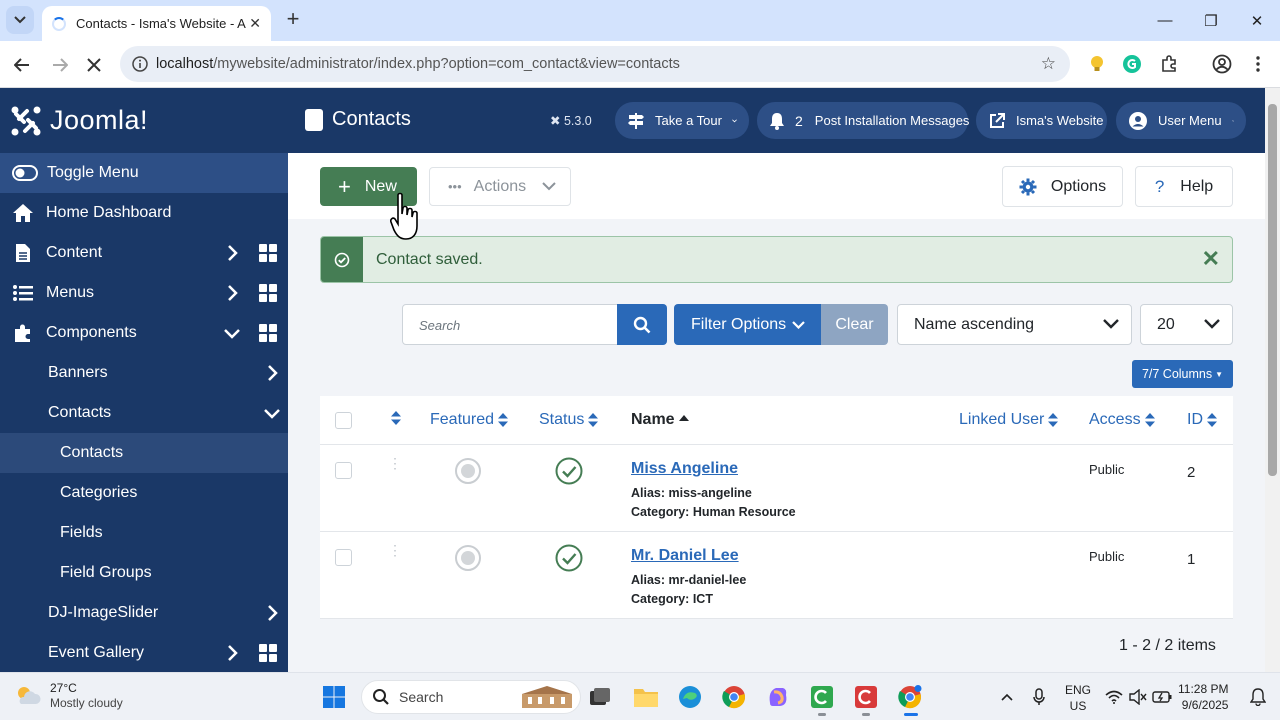 This screenshot has height=720, width=1280. Describe the element at coordinates (144, 373) in the screenshot. I see `sidebar-item-banners: Banners` at that location.